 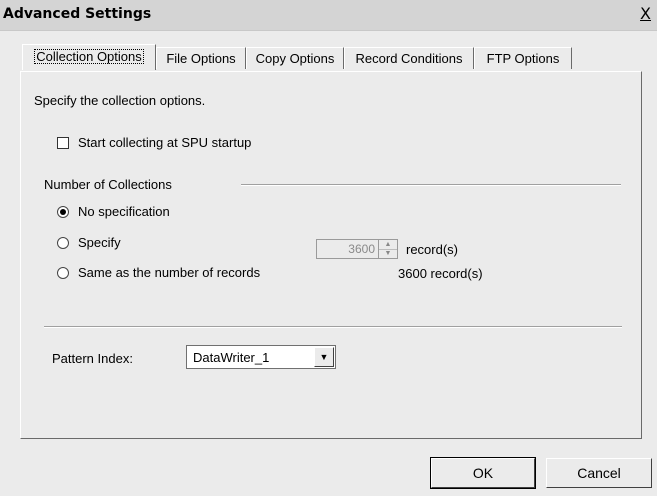 What do you see at coordinates (645, 14) in the screenshot?
I see `close-button: X` at bounding box center [645, 14].